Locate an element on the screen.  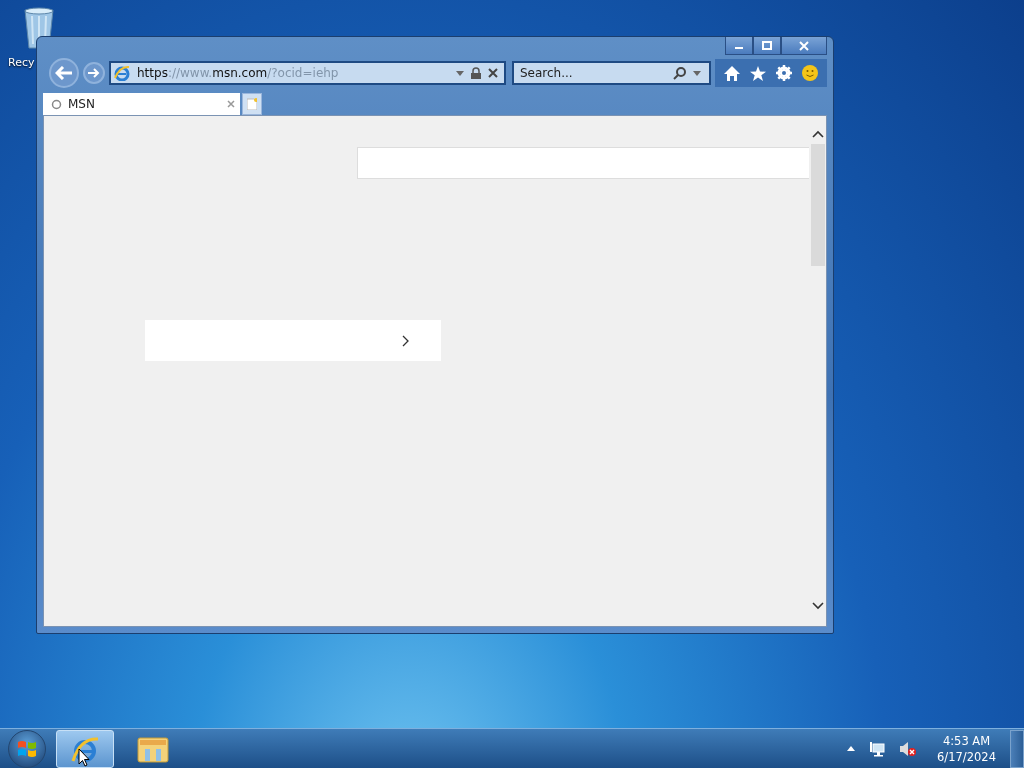
clock: 4:53 AM 6/17/2024 is located at coordinates (966, 748).